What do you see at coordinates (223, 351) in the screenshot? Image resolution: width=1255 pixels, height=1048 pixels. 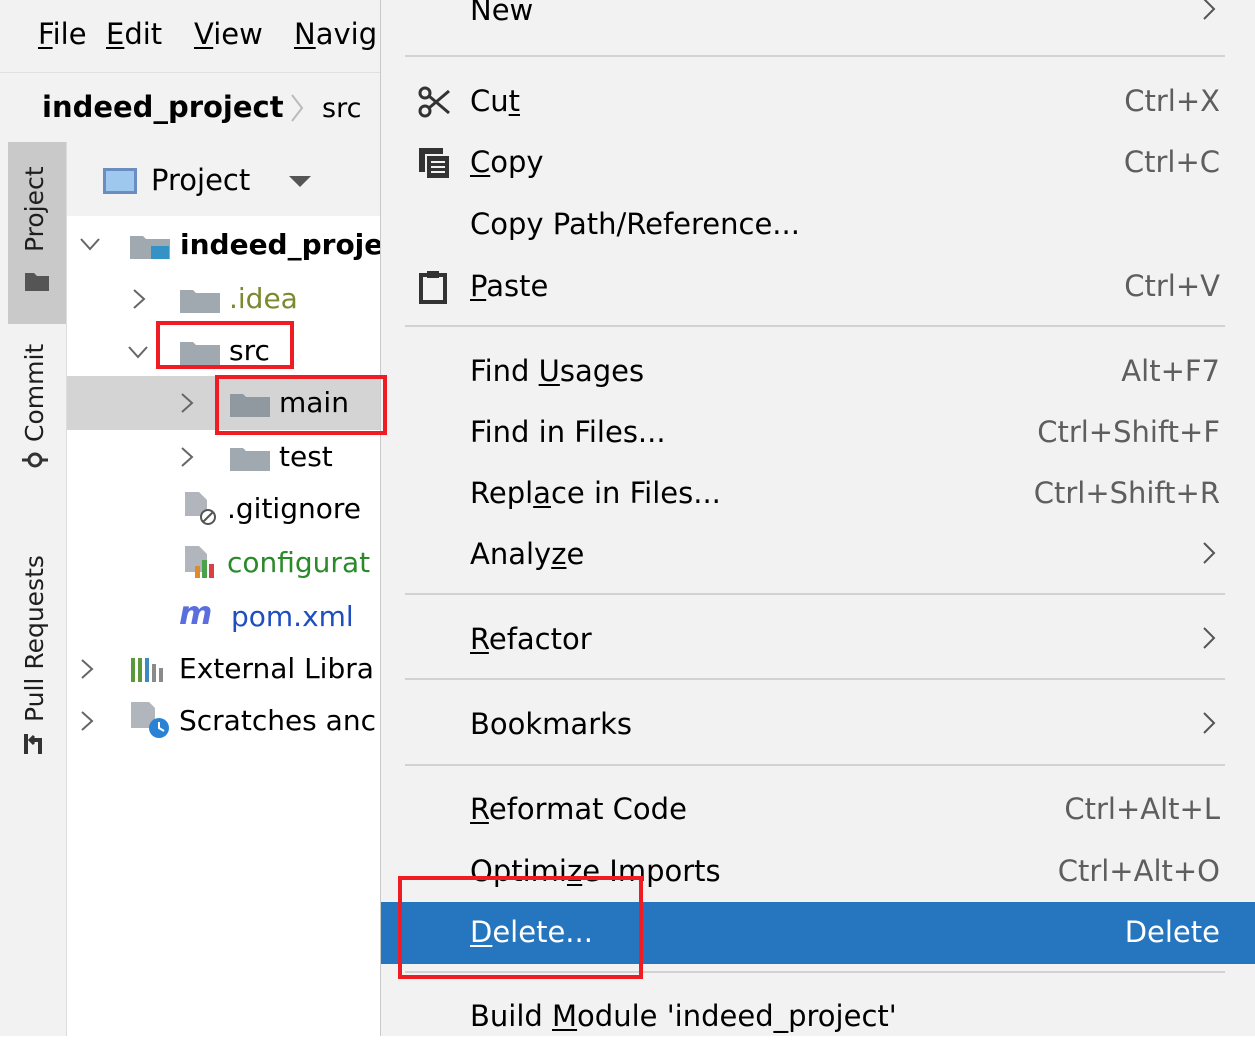 I see `tree-row-src: src` at bounding box center [223, 351].